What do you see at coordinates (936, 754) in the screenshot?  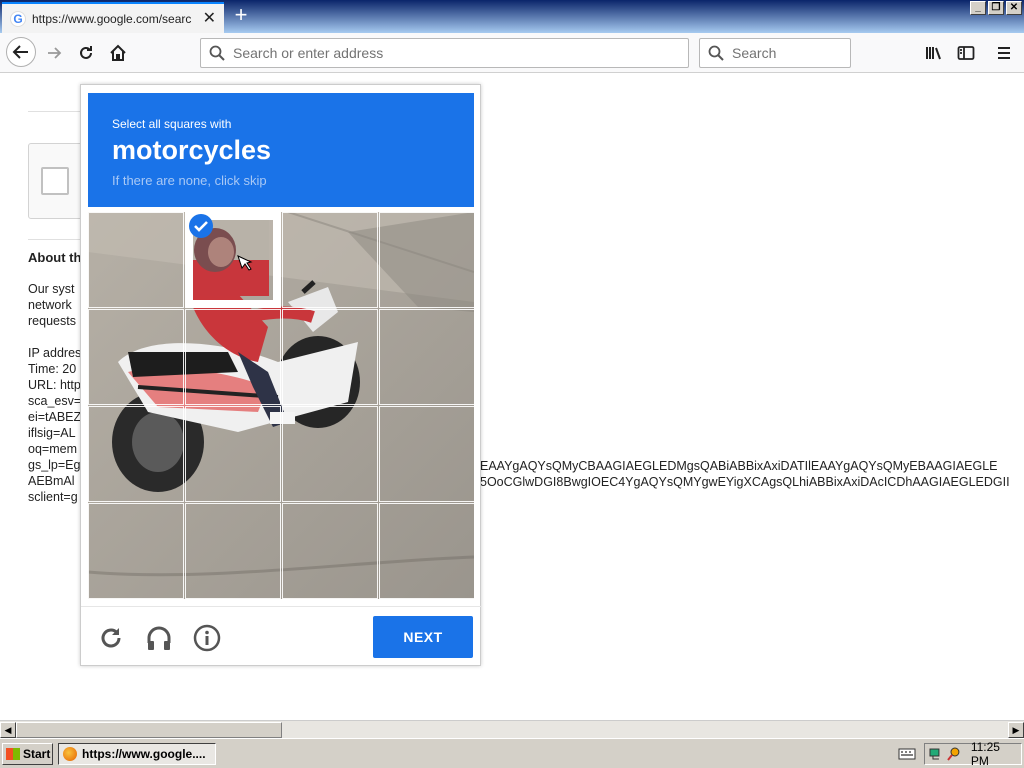 I see `network-icon` at bounding box center [936, 754].